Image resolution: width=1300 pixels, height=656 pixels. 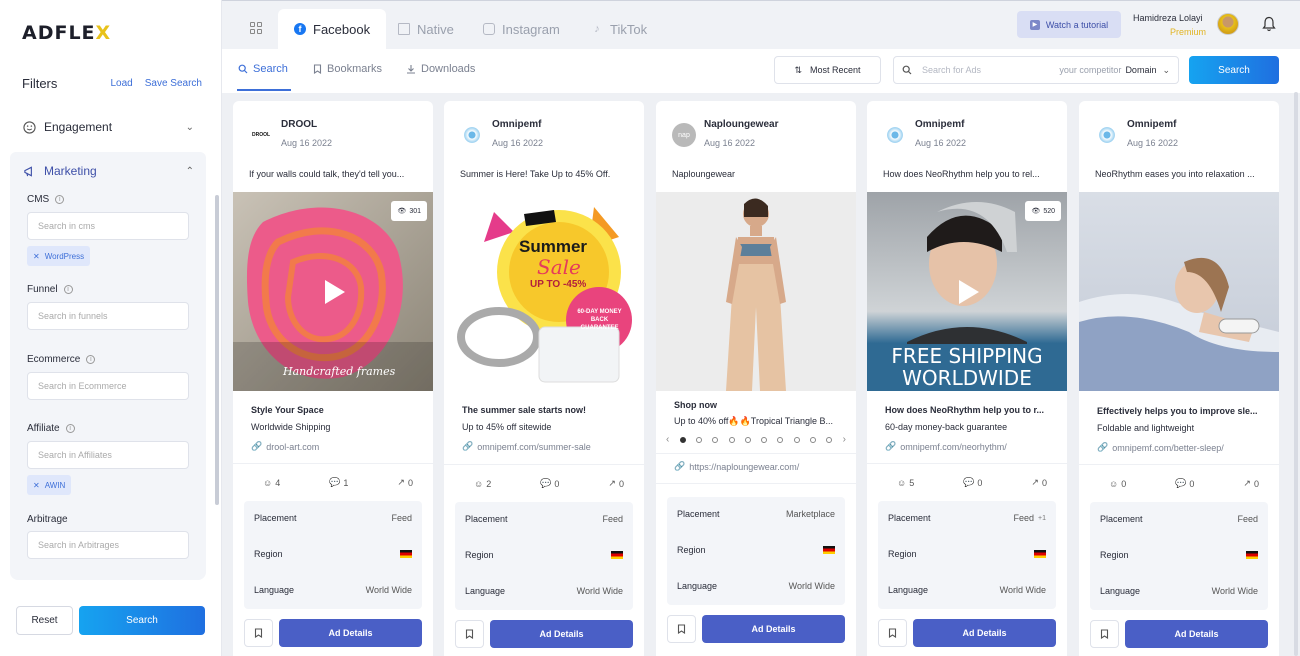 What do you see at coordinates (108, 171) in the screenshot?
I see `marketing-accordion: Marketing ⌃` at bounding box center [108, 171].